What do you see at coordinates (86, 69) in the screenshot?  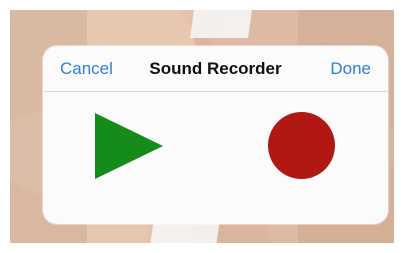 I see `cancel-button: Cancel` at bounding box center [86, 69].